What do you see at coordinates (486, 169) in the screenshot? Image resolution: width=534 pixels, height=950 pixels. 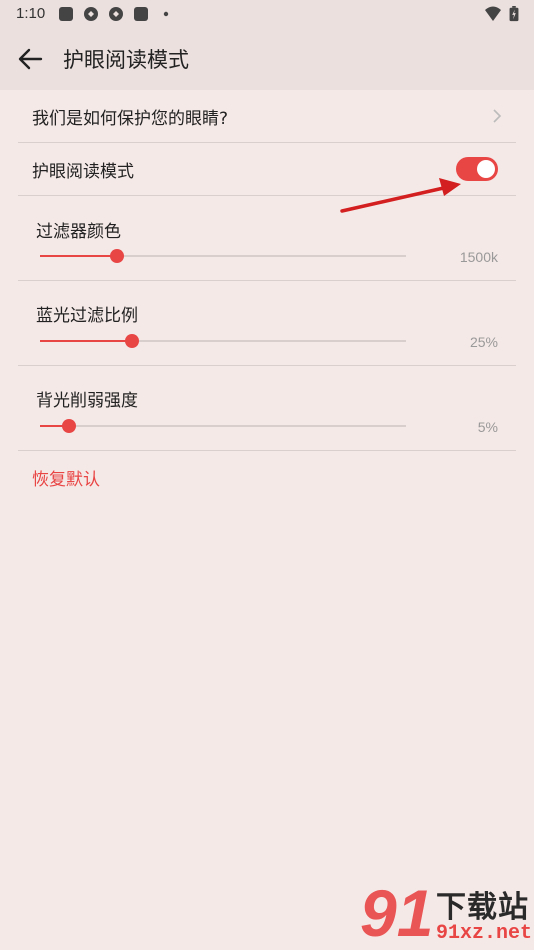 I see `toggle-knob` at bounding box center [486, 169].